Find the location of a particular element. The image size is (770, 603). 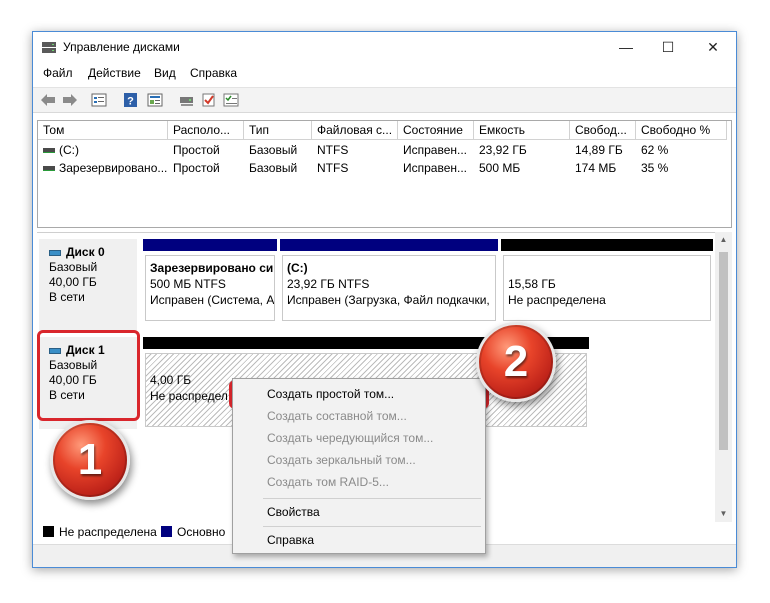

window-title: Управление дисками is located at coordinates (121, 47).